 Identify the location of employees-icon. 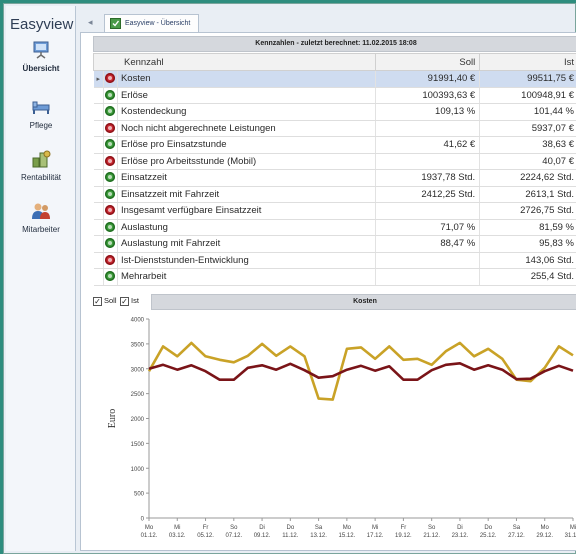
(41, 211).